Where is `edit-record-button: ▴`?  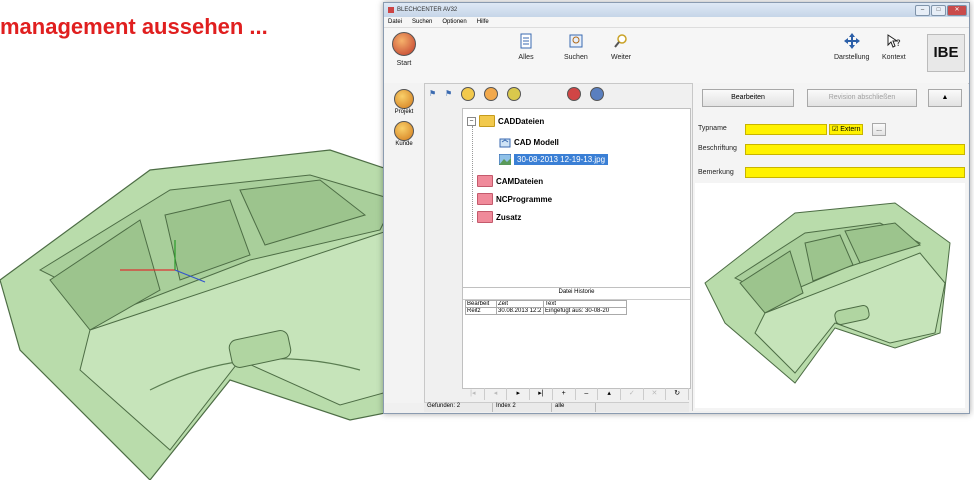
edit-record-button: ▴ is located at coordinates (609, 394).